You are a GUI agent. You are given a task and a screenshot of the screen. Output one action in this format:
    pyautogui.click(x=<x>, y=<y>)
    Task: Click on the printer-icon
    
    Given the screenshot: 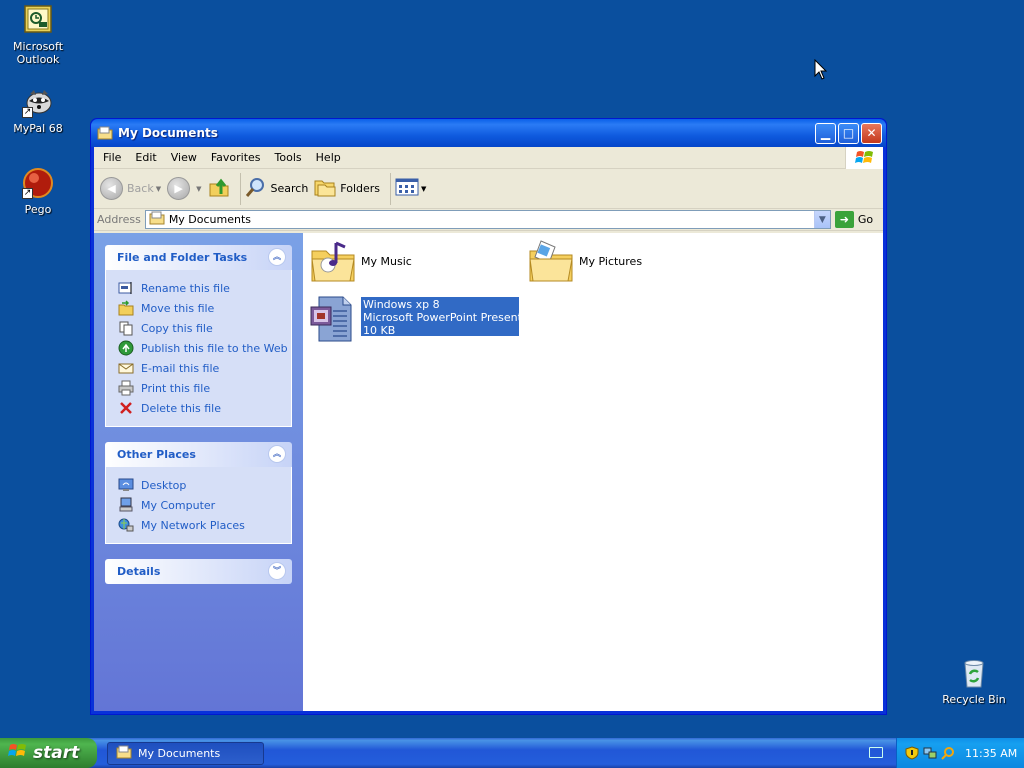 What is the action you would take?
    pyautogui.click(x=126, y=388)
    